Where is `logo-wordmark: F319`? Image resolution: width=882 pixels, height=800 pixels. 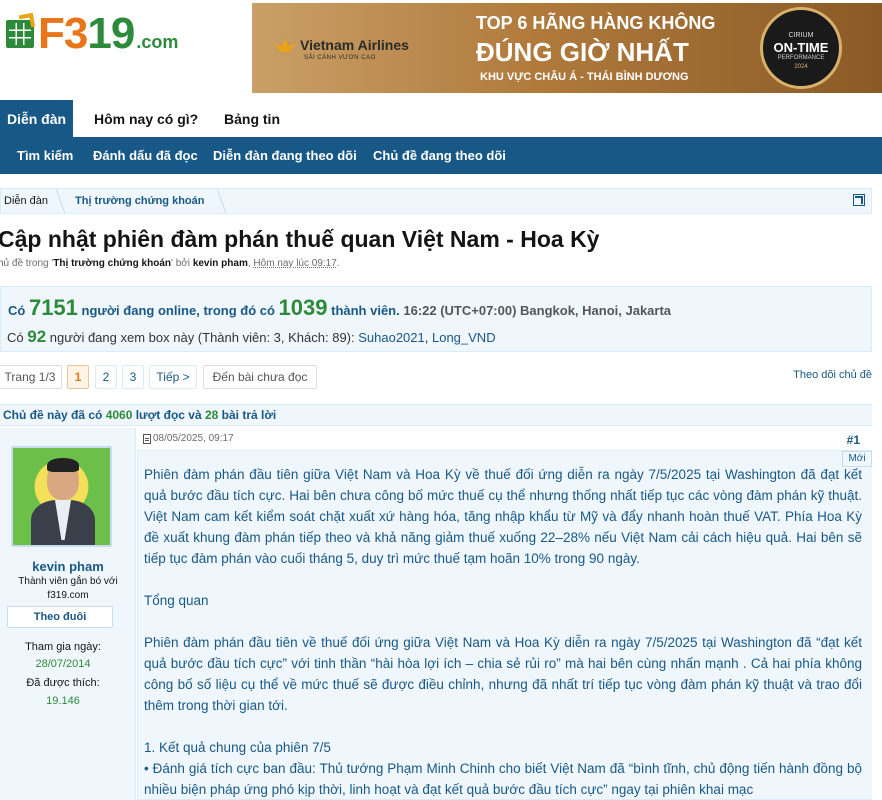 logo-wordmark: F319 is located at coordinates (86, 33).